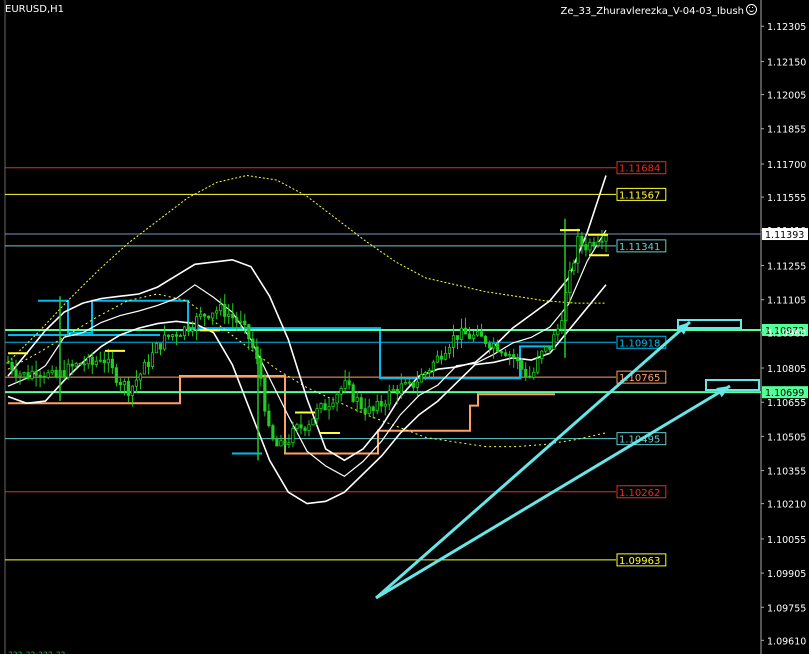 The width and height of the screenshot is (809, 654). I want to click on y-tick-label-8: 1.11105, so click(786, 301).